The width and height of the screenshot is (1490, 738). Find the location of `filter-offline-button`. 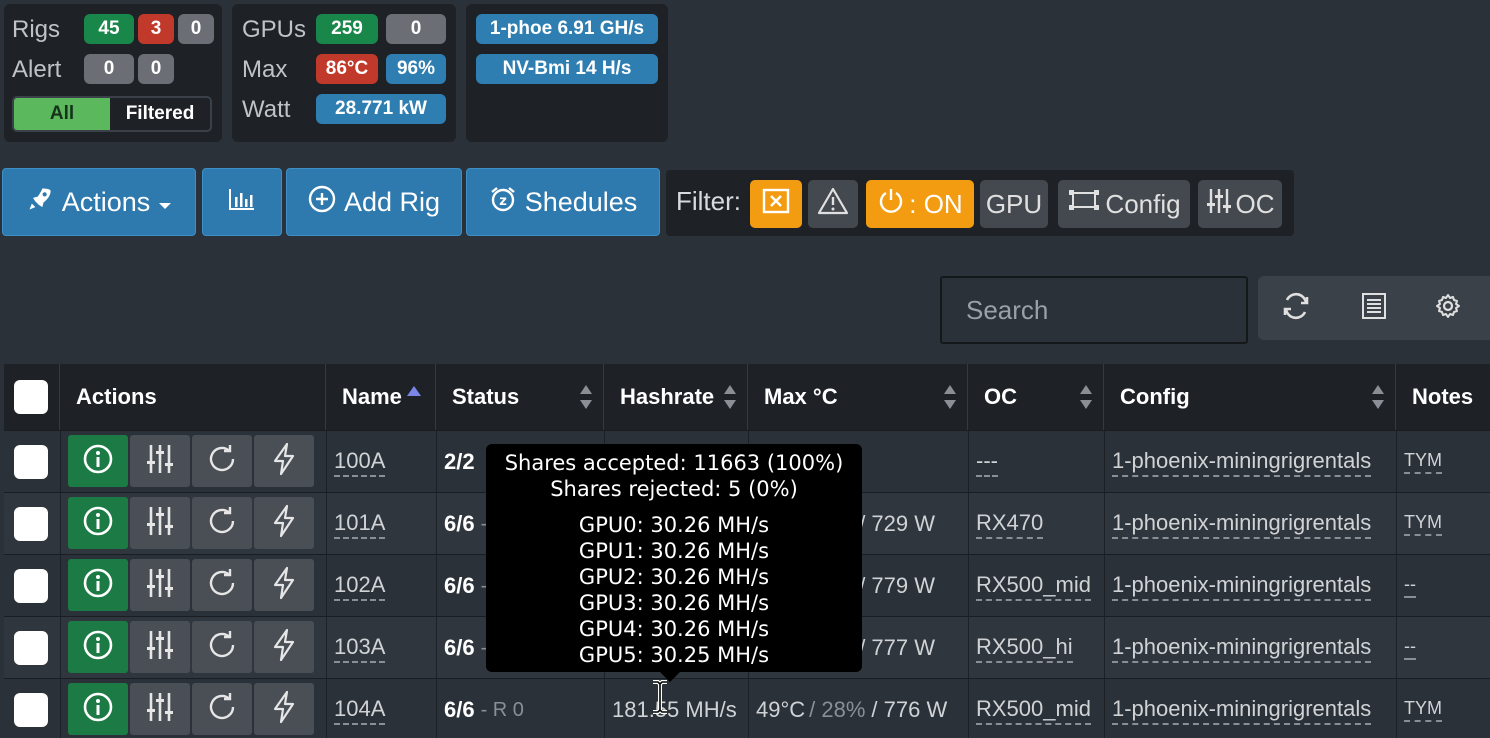

filter-offline-button is located at coordinates (776, 204).